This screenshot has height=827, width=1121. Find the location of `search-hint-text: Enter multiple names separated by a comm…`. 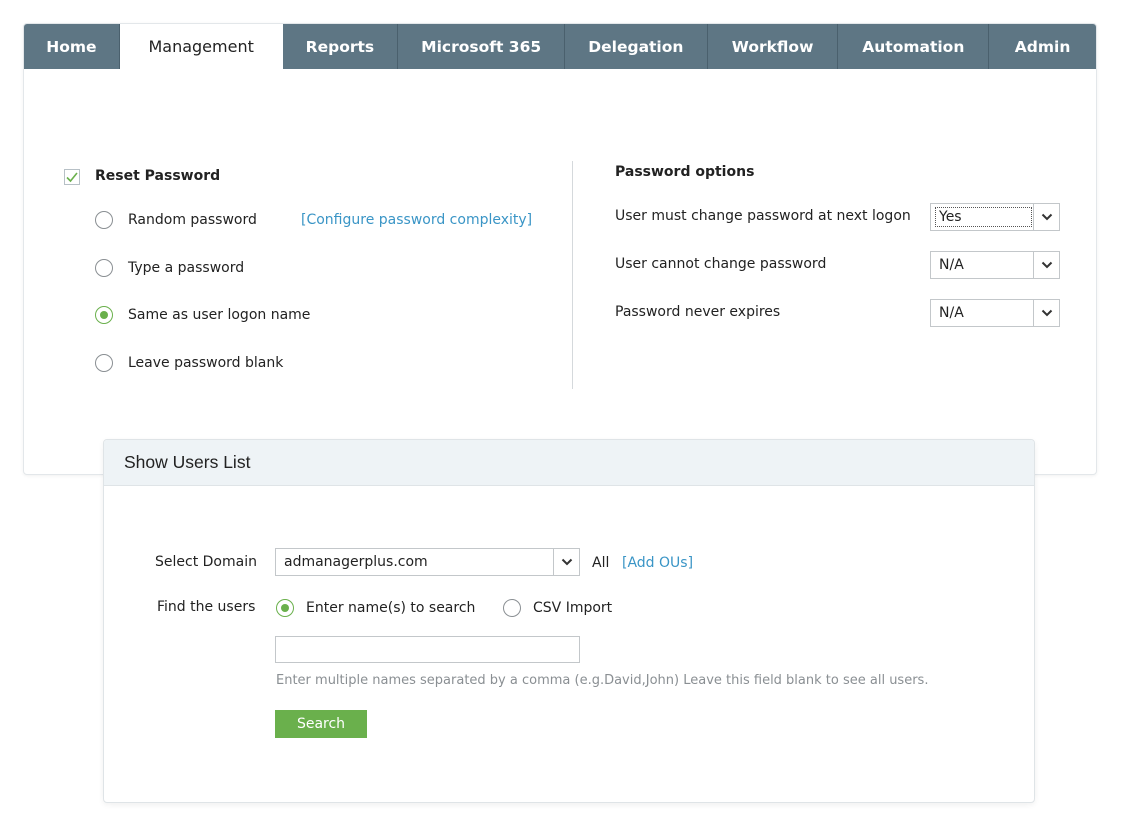

search-hint-text: Enter multiple names separated by a comm… is located at coordinates (602, 680).